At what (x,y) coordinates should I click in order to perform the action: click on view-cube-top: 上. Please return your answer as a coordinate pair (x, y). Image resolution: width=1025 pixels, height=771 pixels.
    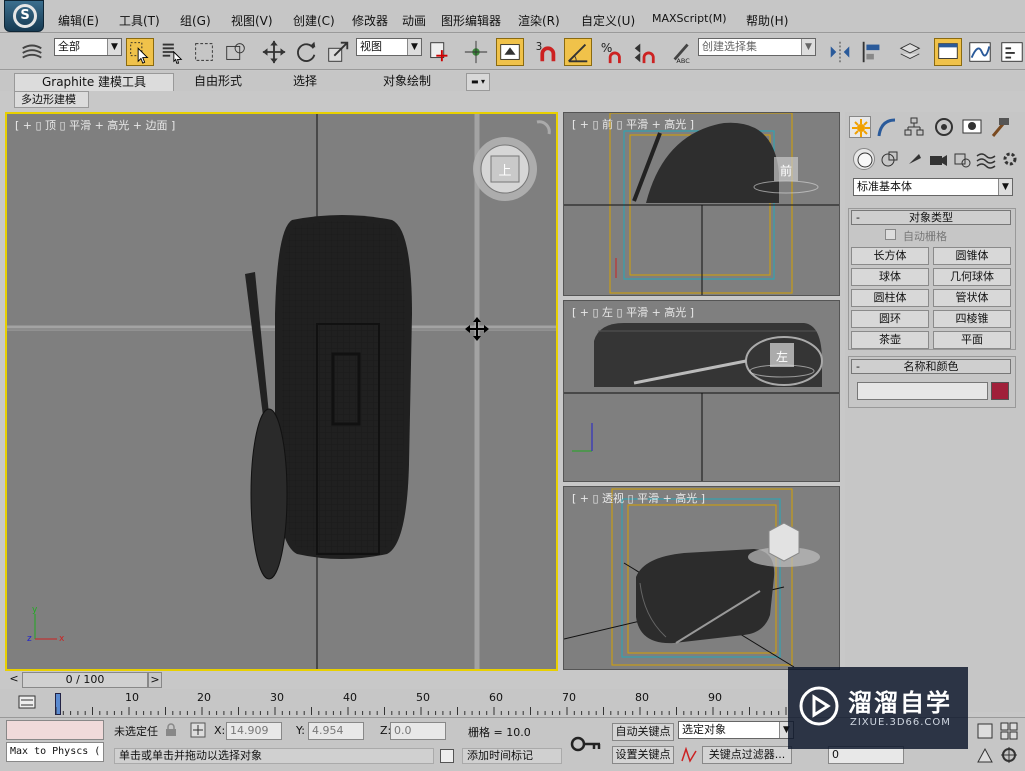
    Looking at the image, I should click on (505, 169).